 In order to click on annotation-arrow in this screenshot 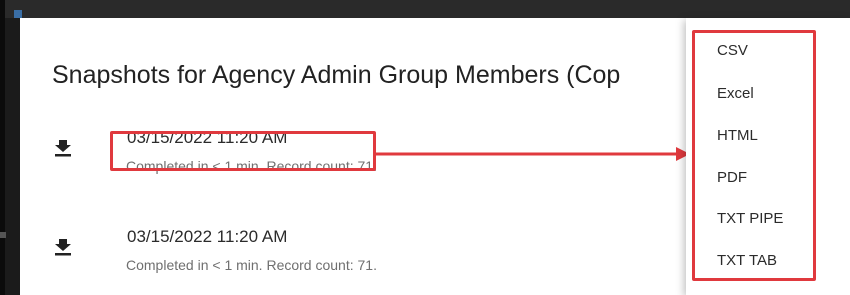, I will do `click(533, 154)`.